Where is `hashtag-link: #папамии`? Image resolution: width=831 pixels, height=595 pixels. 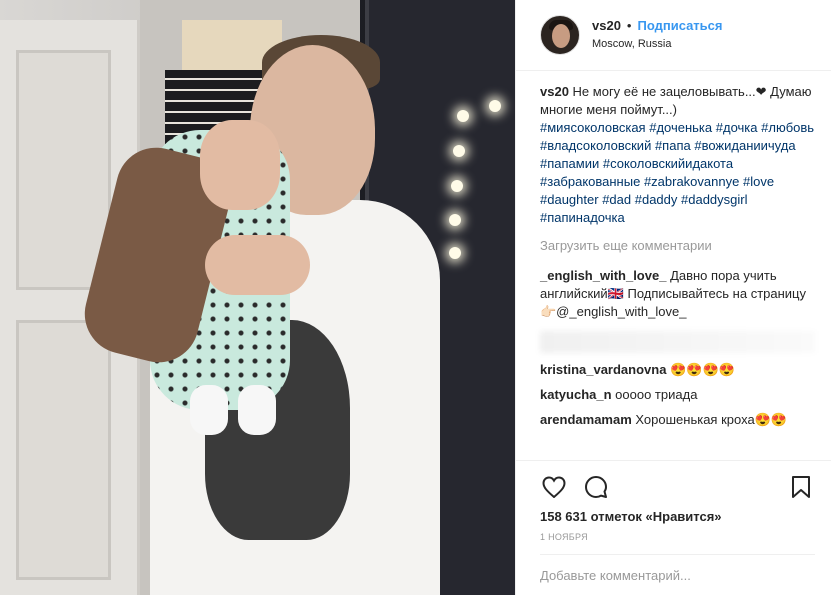 hashtag-link: #папамии is located at coordinates (569, 163).